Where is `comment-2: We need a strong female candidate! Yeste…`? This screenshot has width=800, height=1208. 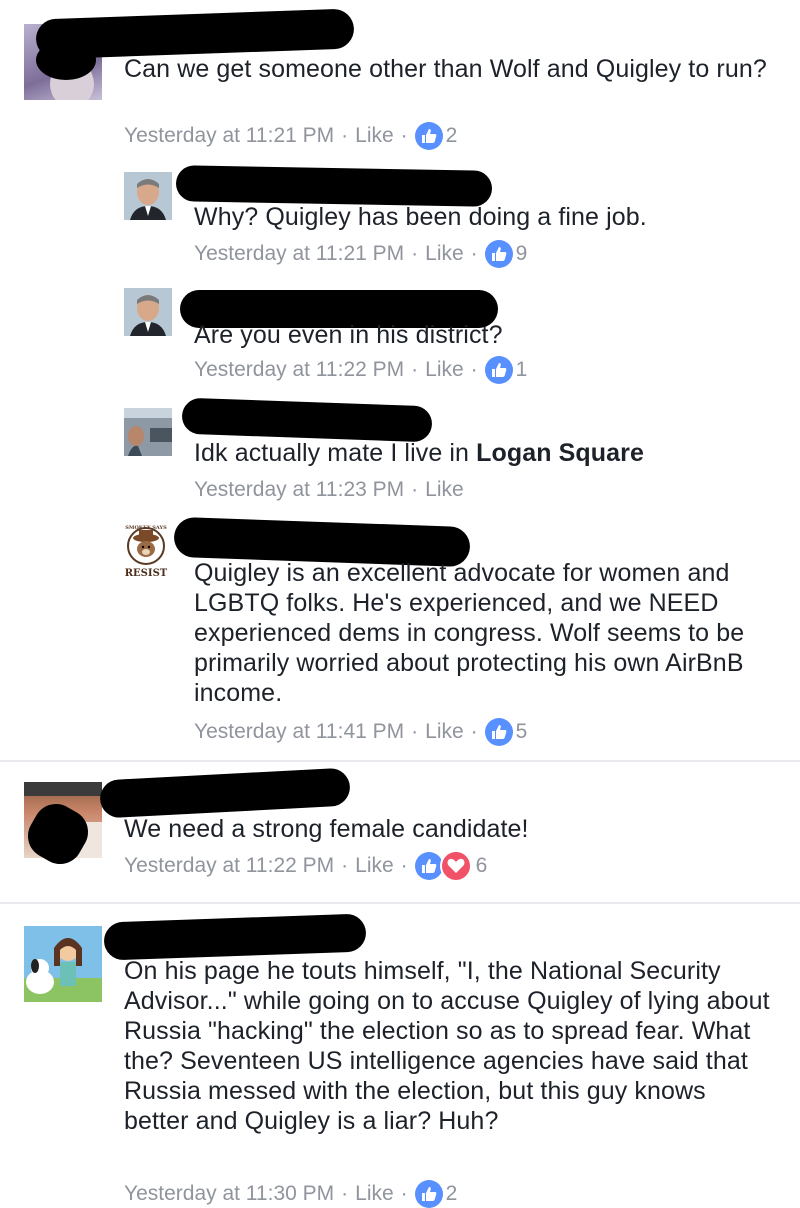
comment-2: We need a strong female candidate! Yeste… is located at coordinates (400, 832).